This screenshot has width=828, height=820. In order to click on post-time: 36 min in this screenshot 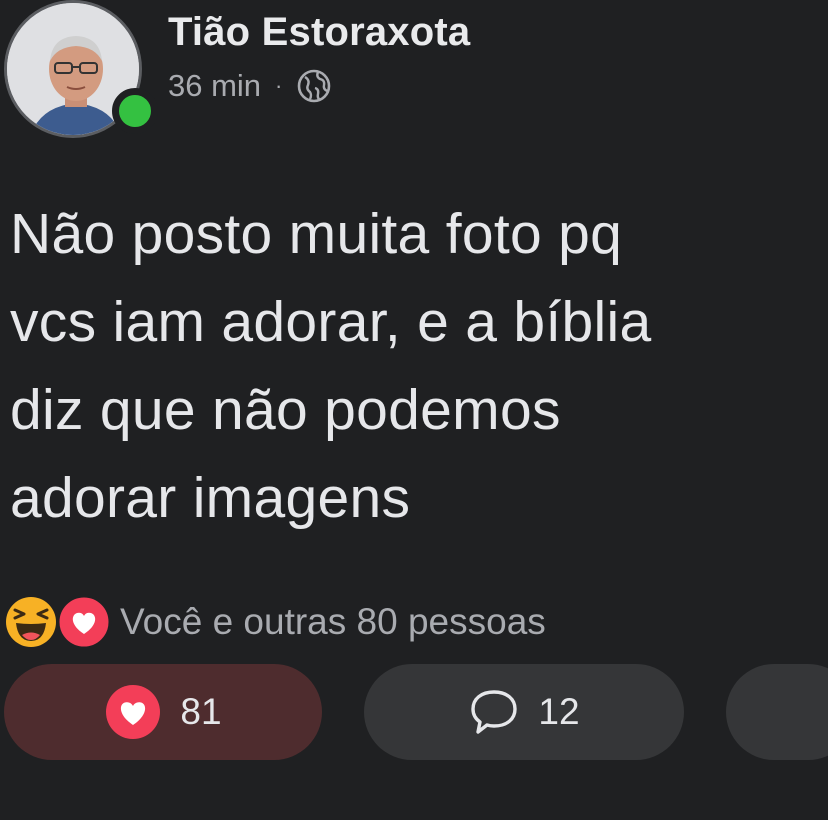, I will do `click(214, 86)`.